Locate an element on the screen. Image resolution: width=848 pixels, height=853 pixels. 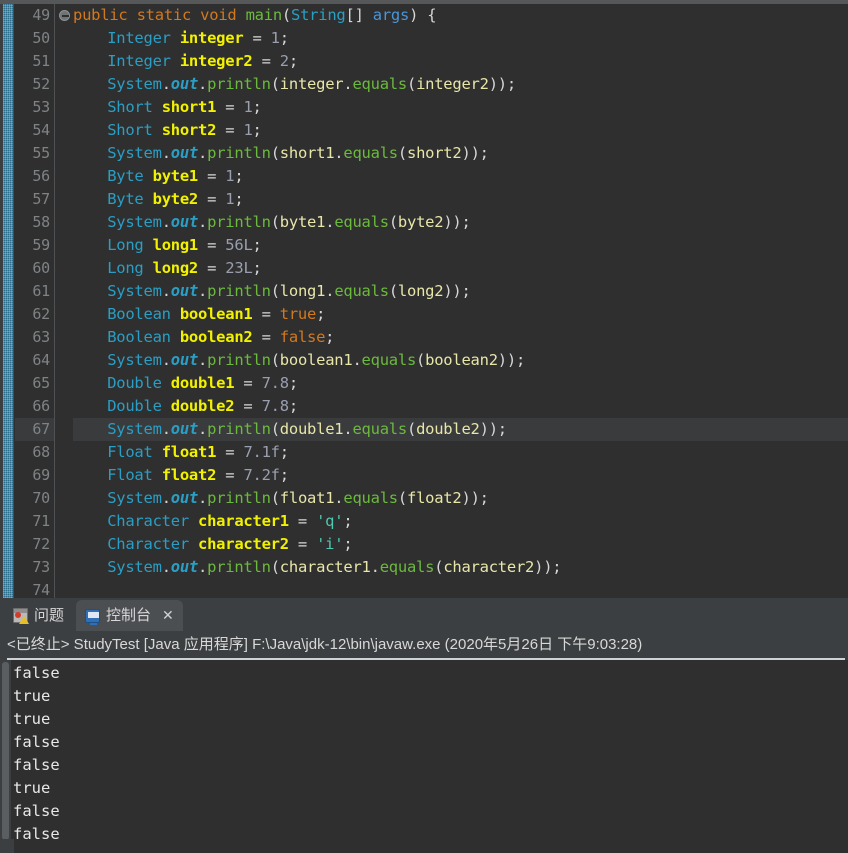
code-token: [] is located at coordinates (359, 15).